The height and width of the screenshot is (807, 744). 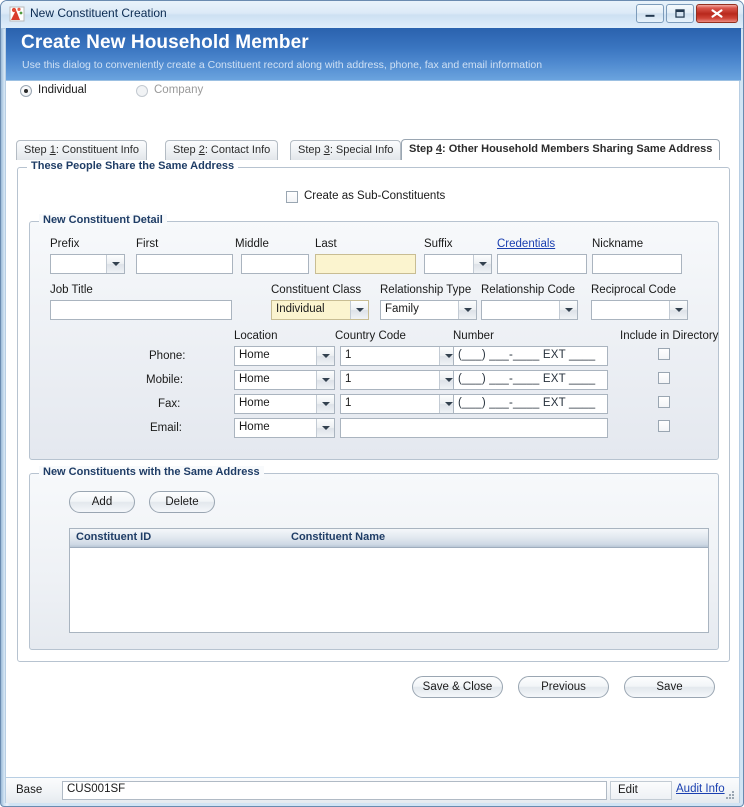 What do you see at coordinates (316, 290) in the screenshot?
I see `label-constituent-class: Constituent Class` at bounding box center [316, 290].